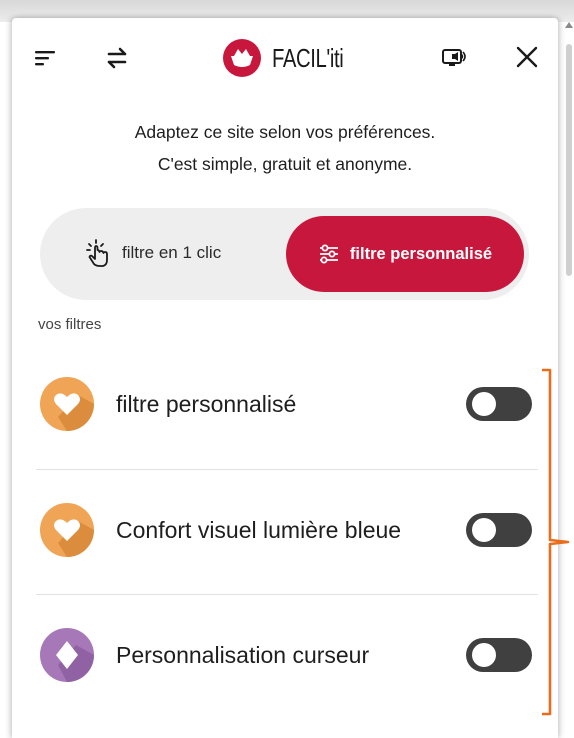  I want to click on swap-button, so click(117, 58).